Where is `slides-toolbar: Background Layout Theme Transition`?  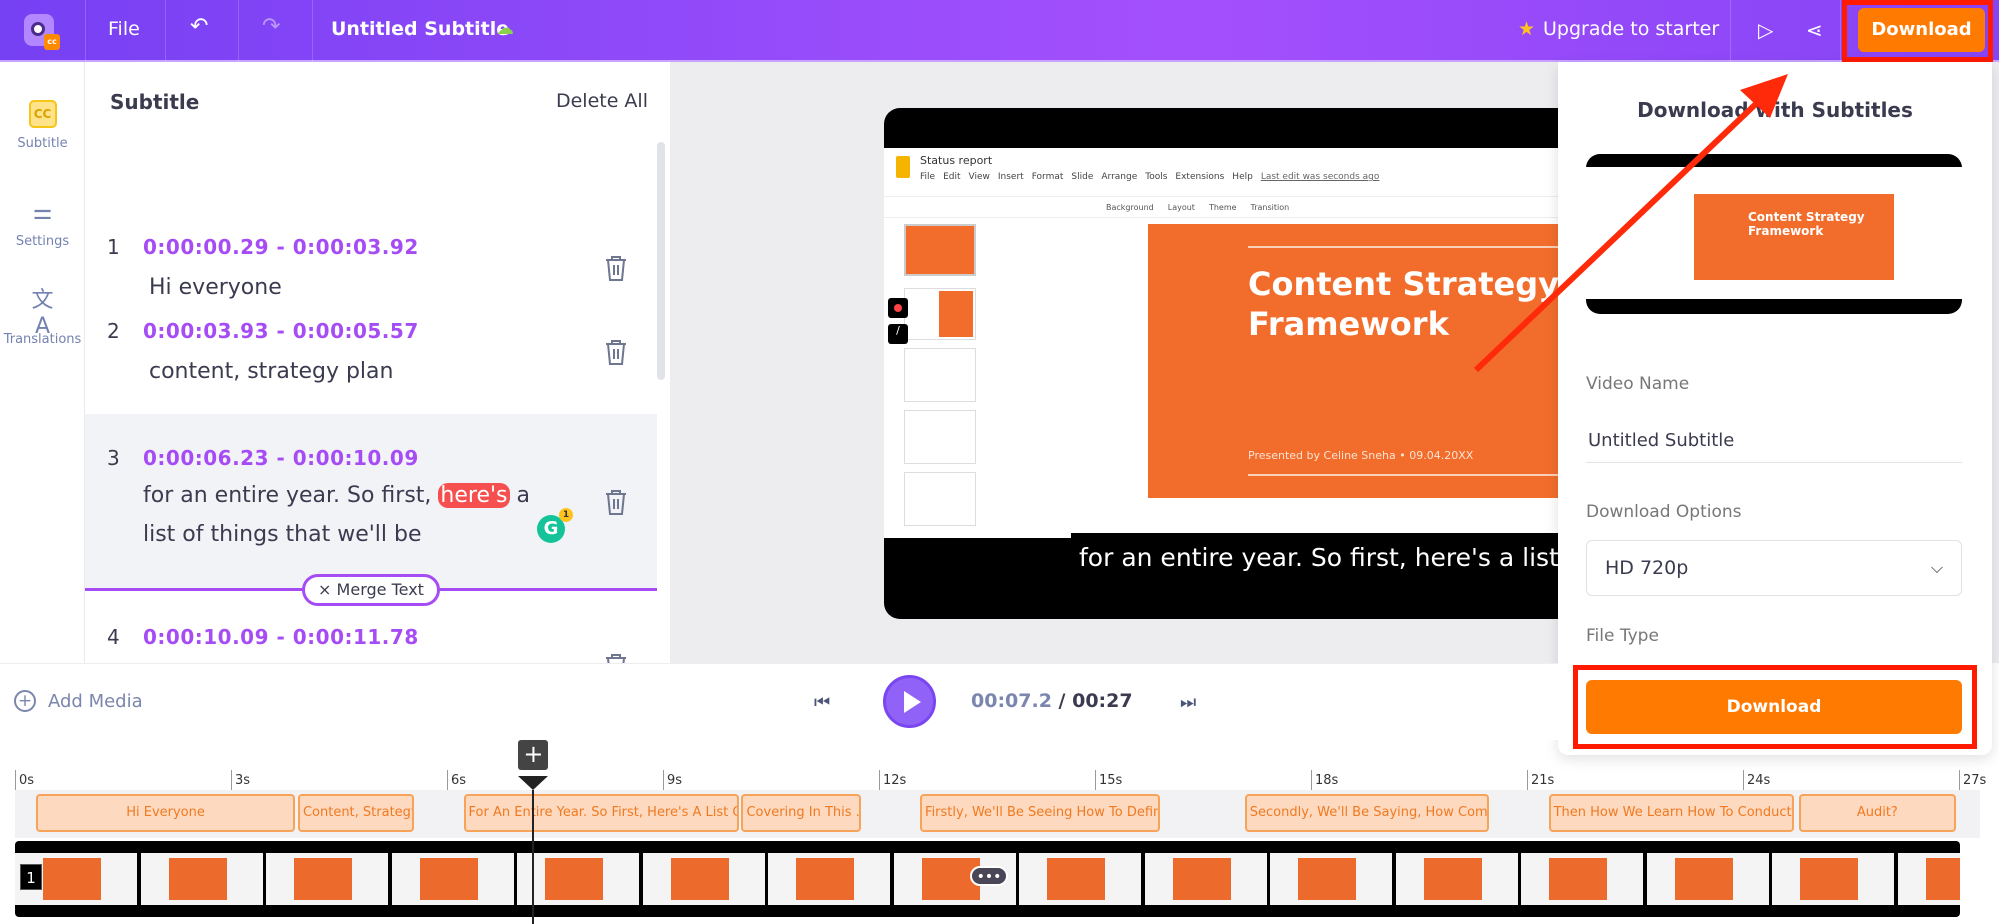
slides-toolbar: Background Layout Theme Transition is located at coordinates (1221, 207).